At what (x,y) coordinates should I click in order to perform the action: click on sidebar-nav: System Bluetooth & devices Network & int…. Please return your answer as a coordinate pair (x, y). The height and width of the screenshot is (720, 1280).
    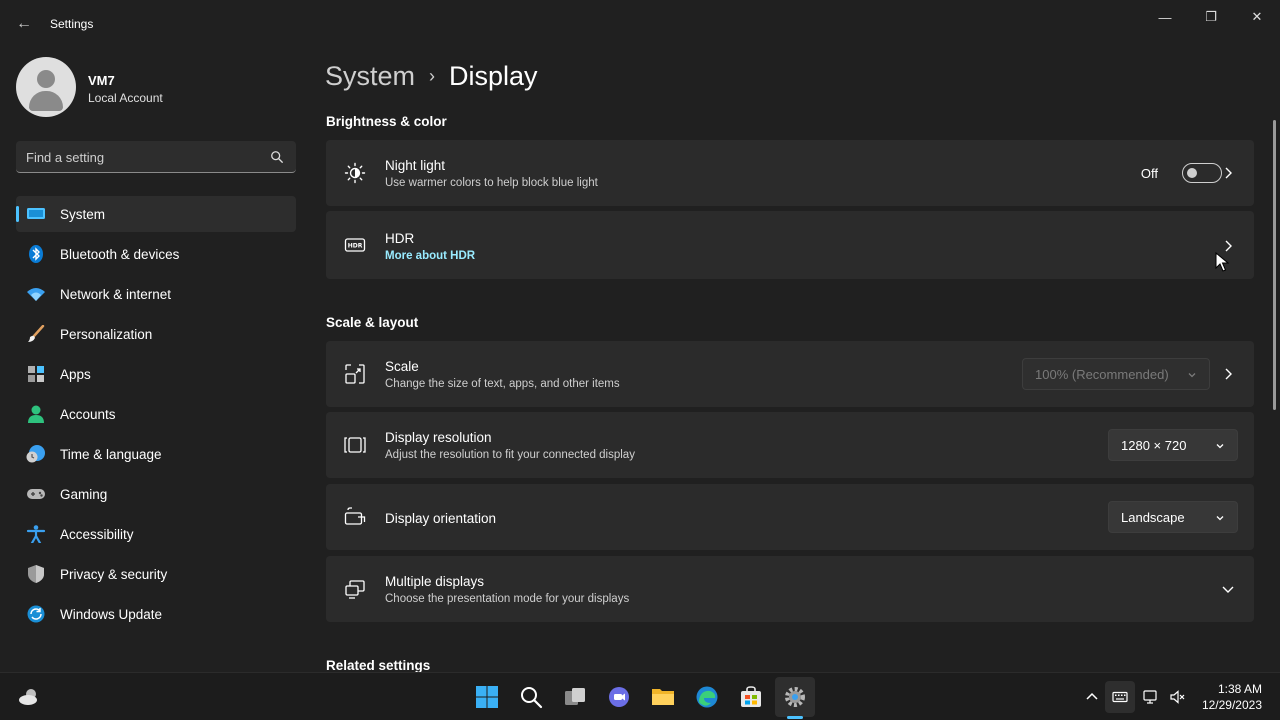
    Looking at the image, I should click on (156, 416).